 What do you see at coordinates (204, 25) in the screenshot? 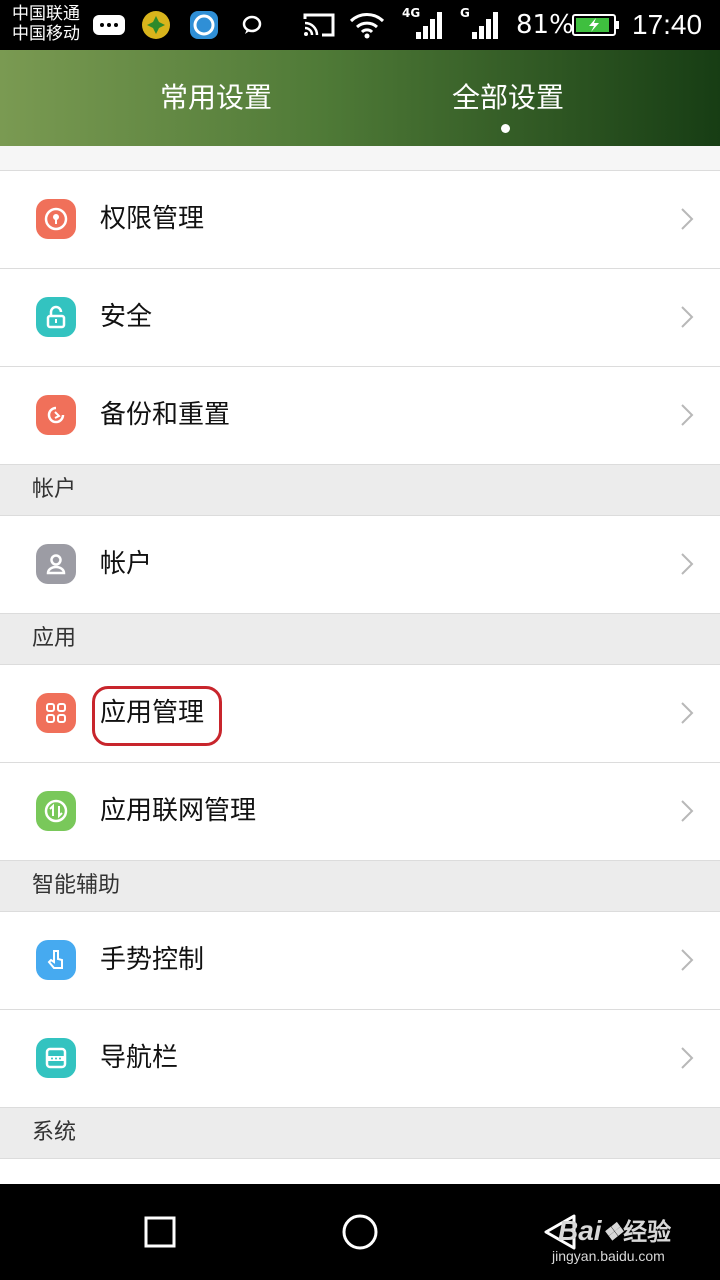
I see `browser-app-icon` at bounding box center [204, 25].